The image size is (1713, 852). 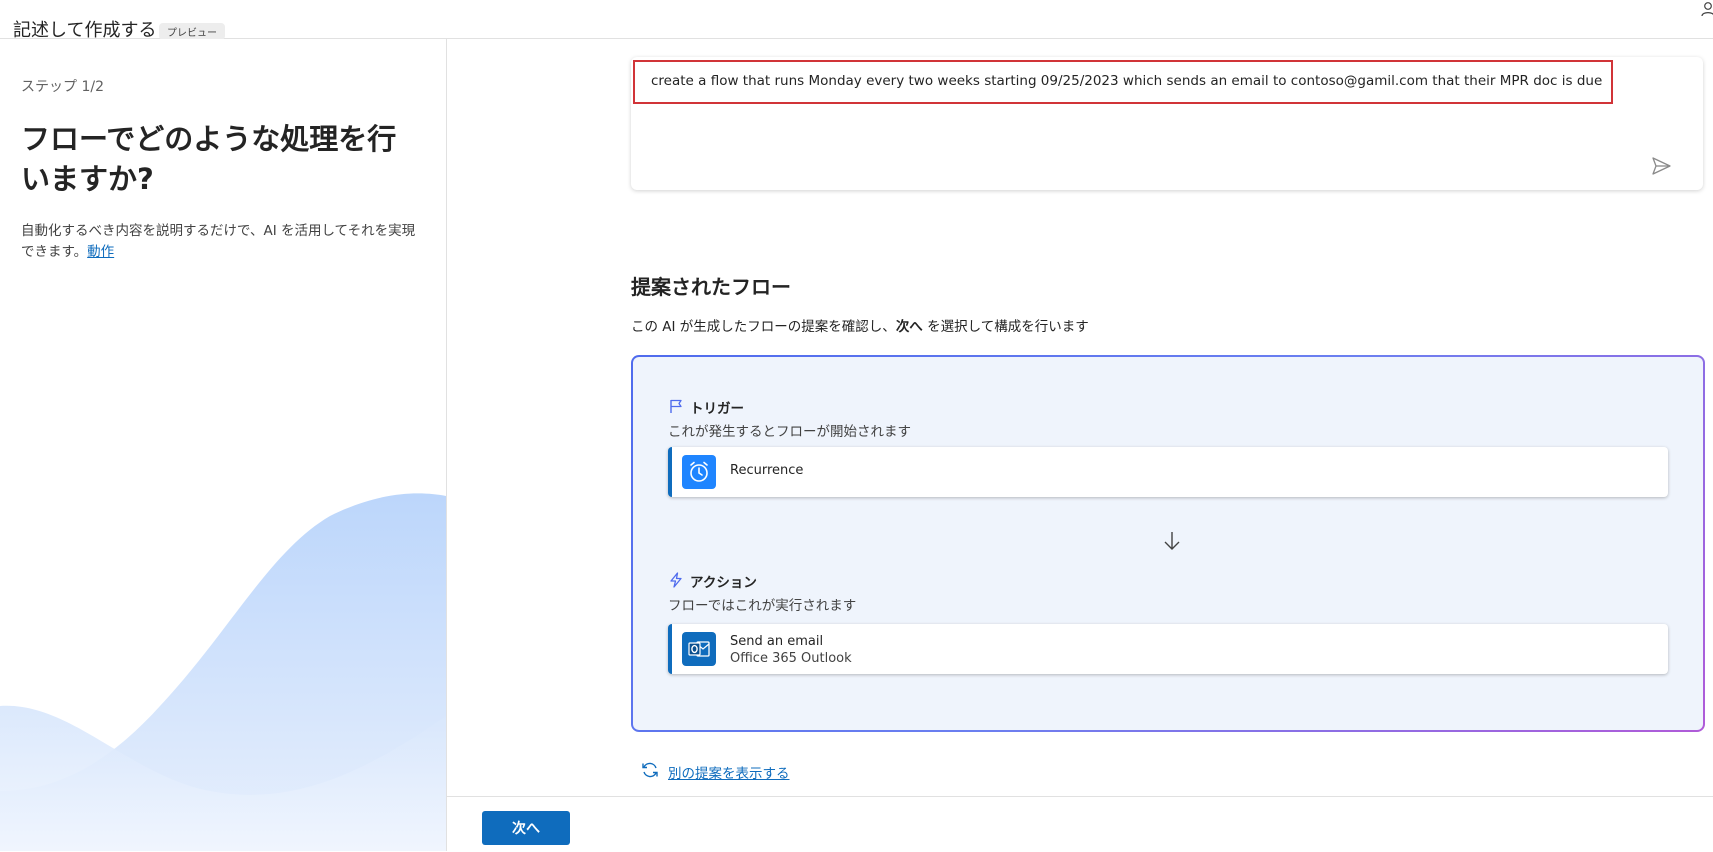 What do you see at coordinates (856, 20) in the screenshot?
I see `app-header: 記述して作成する プレビュー` at bounding box center [856, 20].